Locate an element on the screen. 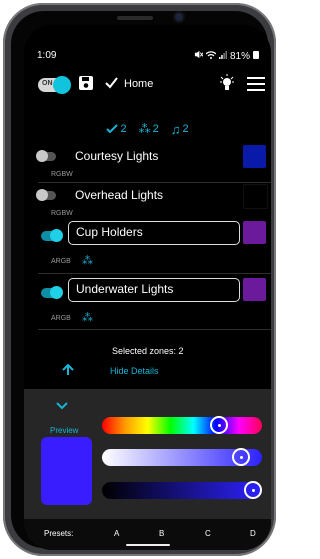 This screenshot has width=320, height=559. sparkle-icon: ⁂ is located at coordinates (144, 129).